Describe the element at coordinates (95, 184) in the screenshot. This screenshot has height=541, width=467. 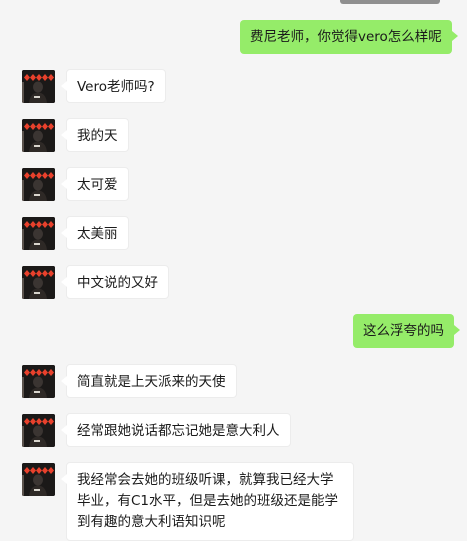
I see `message-bubble-incoming: 太可爱` at that location.